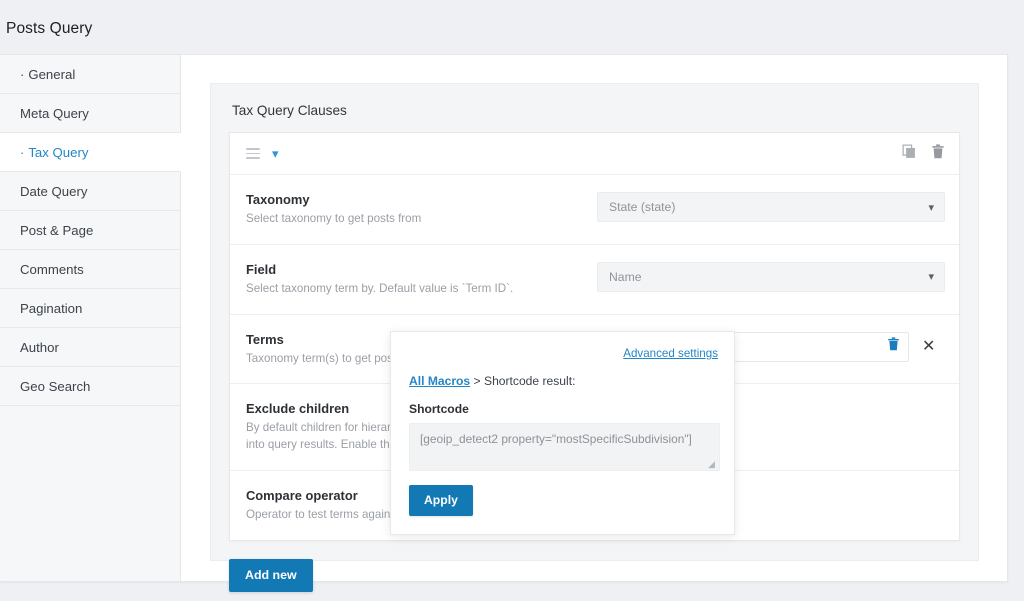  Describe the element at coordinates (253, 153) in the screenshot. I see `drag-handle-icon` at that location.